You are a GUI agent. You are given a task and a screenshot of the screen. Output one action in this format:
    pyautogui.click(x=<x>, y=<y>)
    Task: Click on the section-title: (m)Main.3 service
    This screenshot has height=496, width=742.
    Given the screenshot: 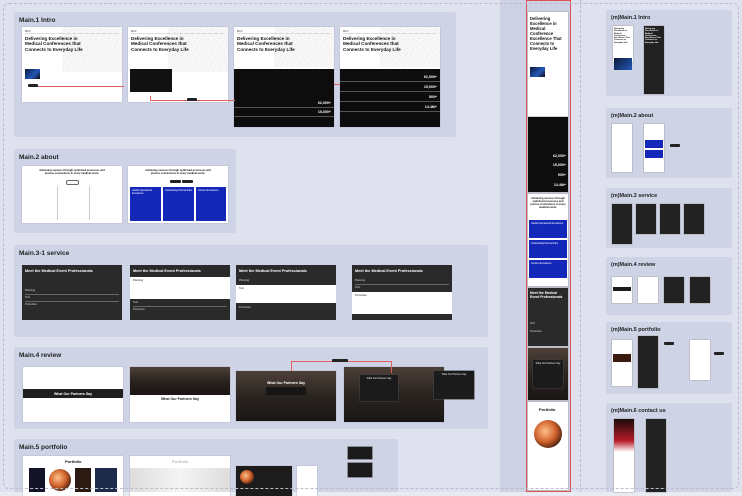 What is the action you would take?
    pyautogui.click(x=634, y=196)
    